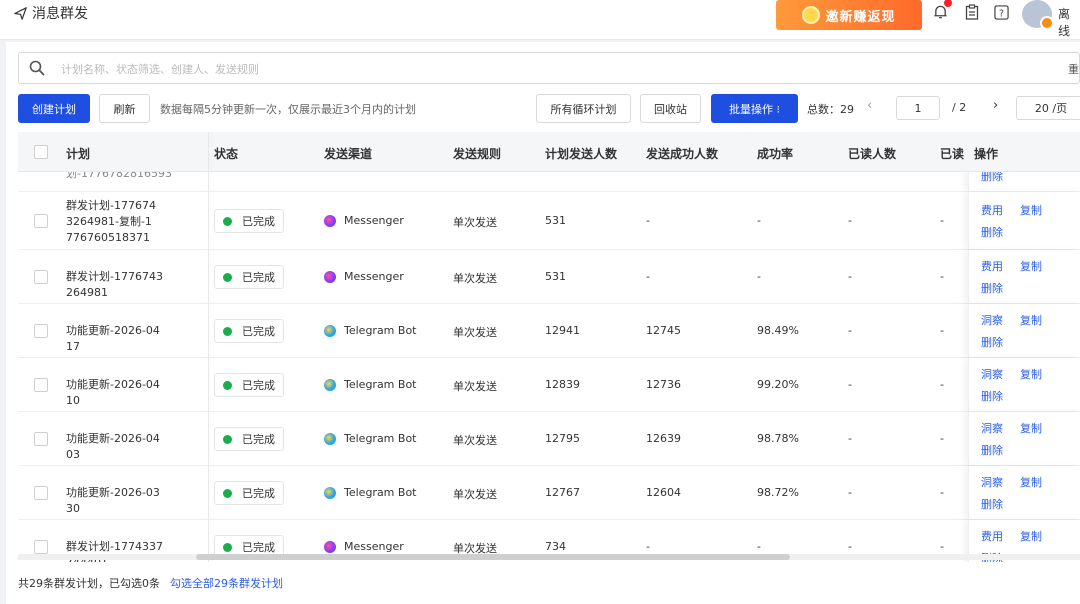 The width and height of the screenshot is (1080, 604). What do you see at coordinates (670, 108) in the screenshot?
I see `recycle-bin-button: 回收站` at bounding box center [670, 108].